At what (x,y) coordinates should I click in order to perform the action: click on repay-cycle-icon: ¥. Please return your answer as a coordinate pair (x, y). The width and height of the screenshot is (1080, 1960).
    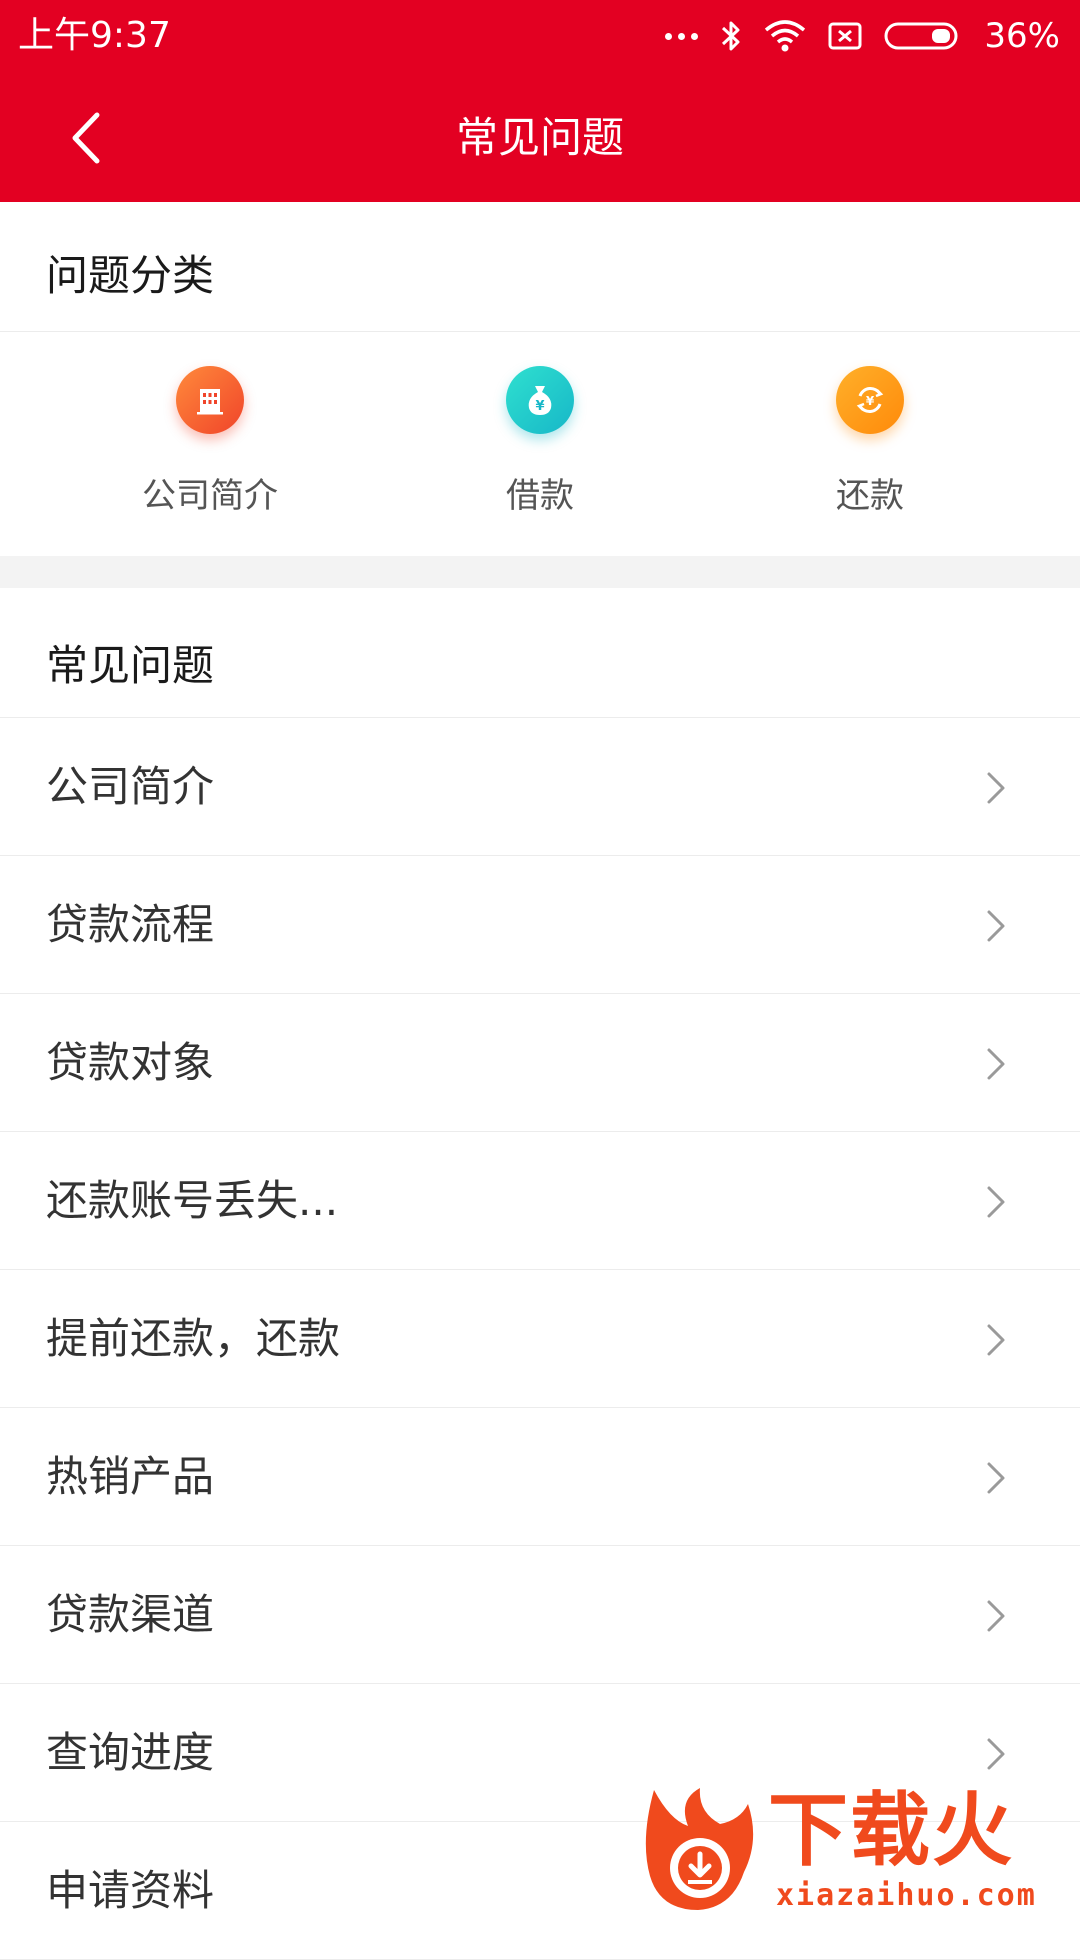
    Looking at the image, I should click on (870, 400).